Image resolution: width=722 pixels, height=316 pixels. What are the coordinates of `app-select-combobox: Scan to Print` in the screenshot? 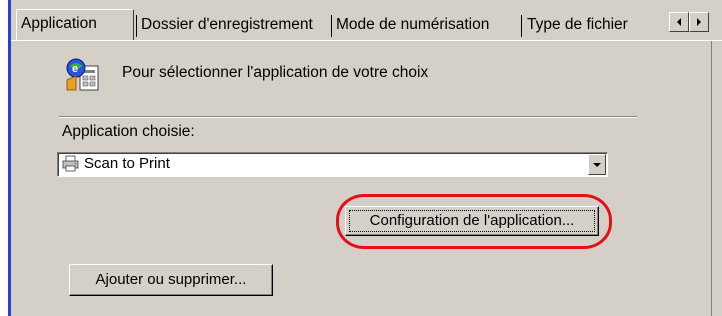 It's located at (332, 164).